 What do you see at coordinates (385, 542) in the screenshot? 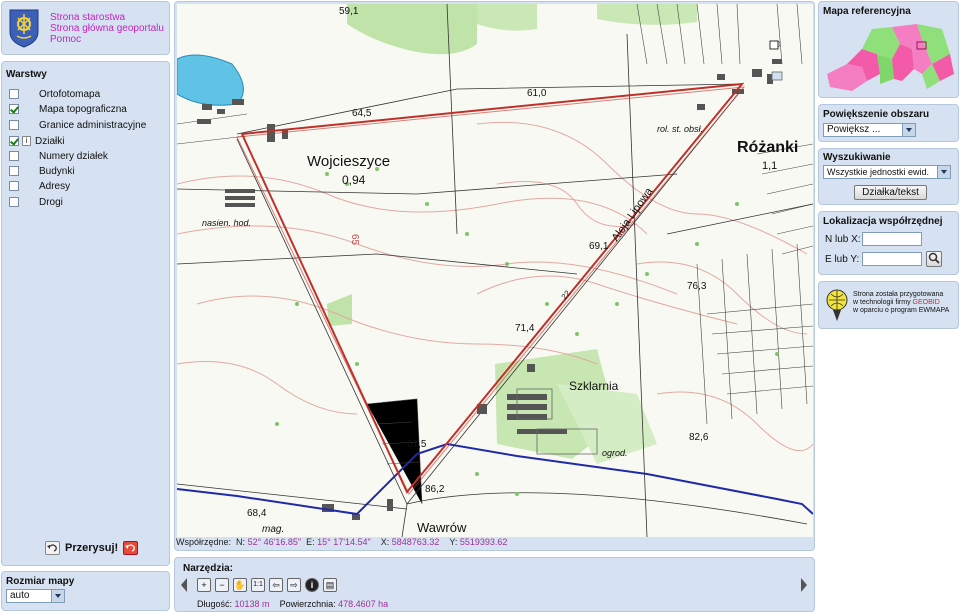
I see `coords-x-label: X:` at bounding box center [385, 542].